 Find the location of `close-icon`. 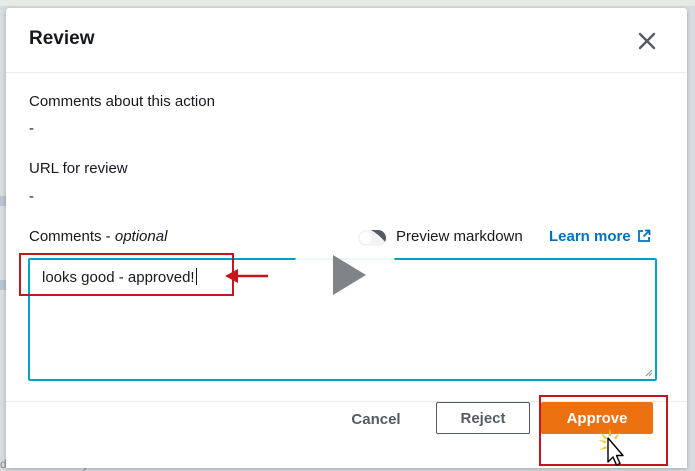

close-icon is located at coordinates (647, 41).